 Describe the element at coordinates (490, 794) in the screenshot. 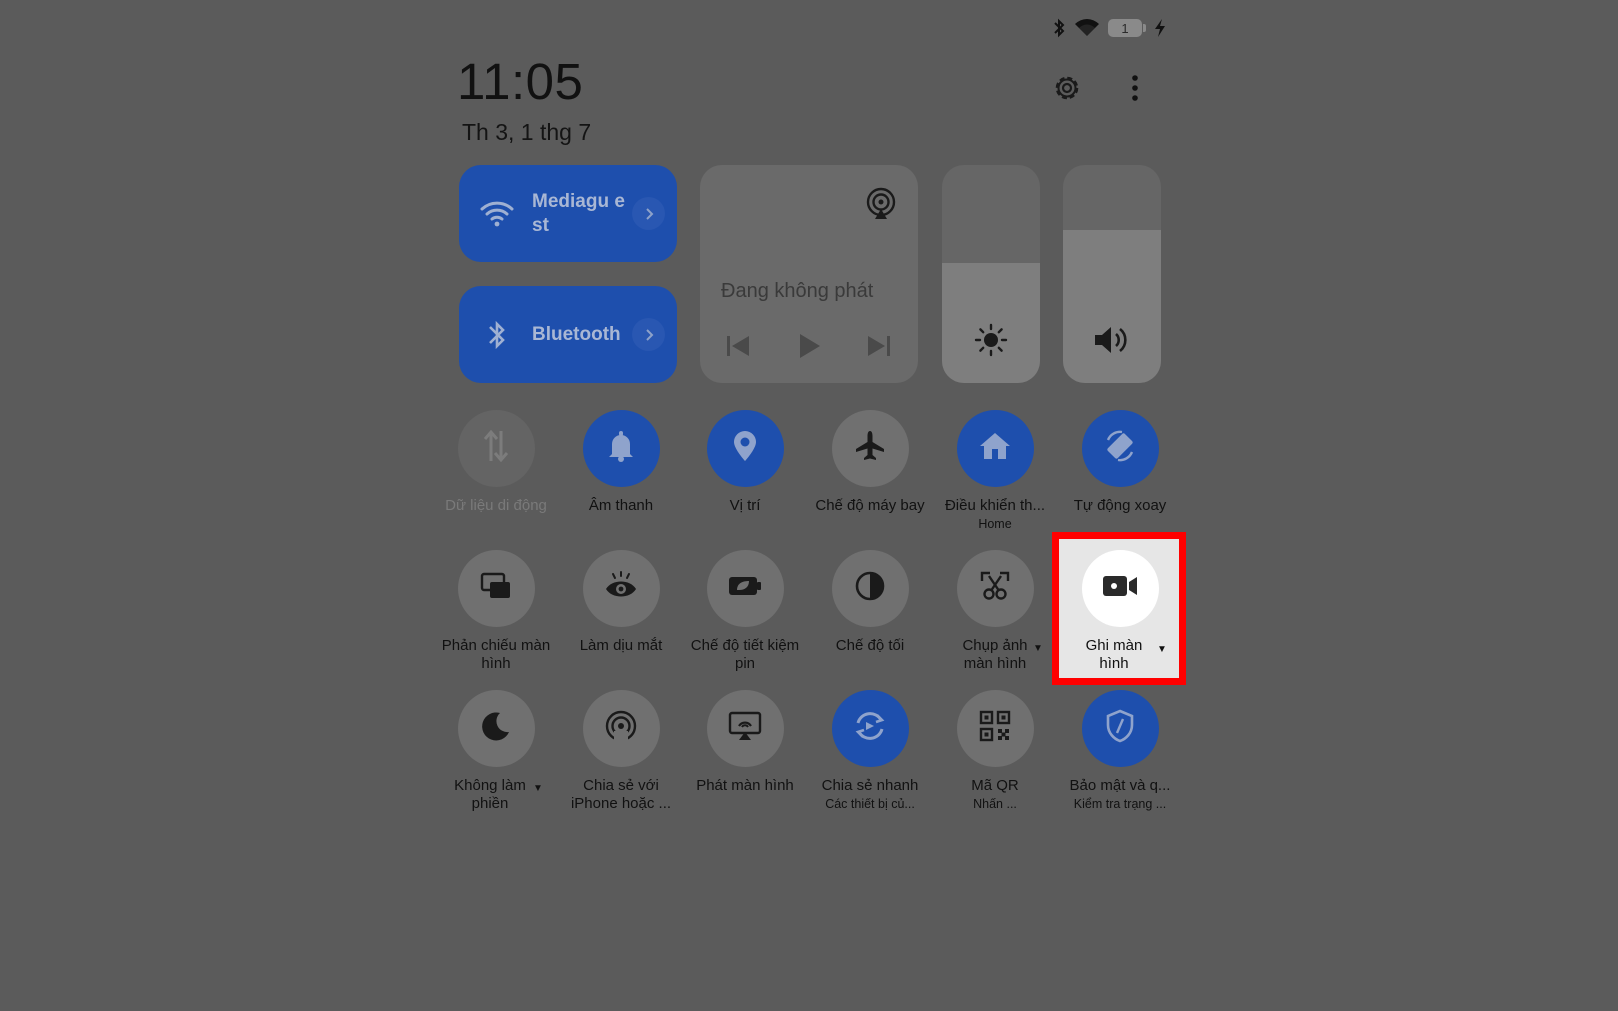

I see `dnd-label: Không làm phiền` at that location.